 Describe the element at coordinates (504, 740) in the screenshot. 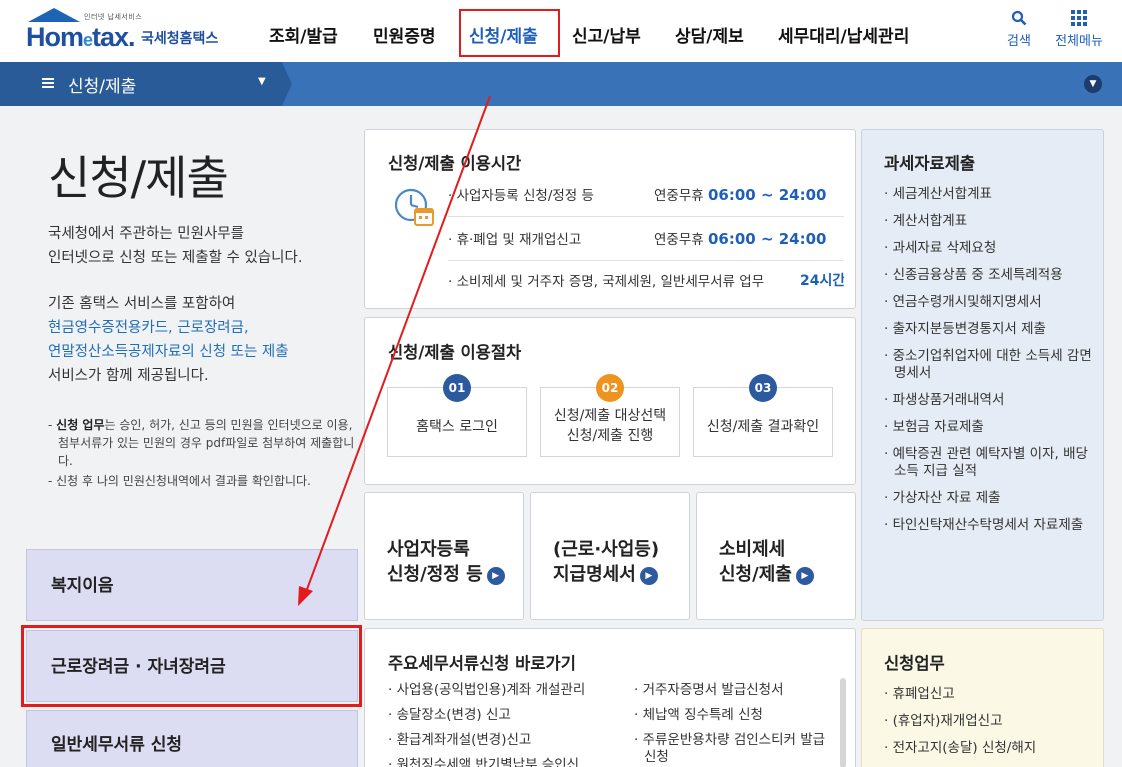

I see `docs-link: · 환급계좌개설(변경)신고` at that location.